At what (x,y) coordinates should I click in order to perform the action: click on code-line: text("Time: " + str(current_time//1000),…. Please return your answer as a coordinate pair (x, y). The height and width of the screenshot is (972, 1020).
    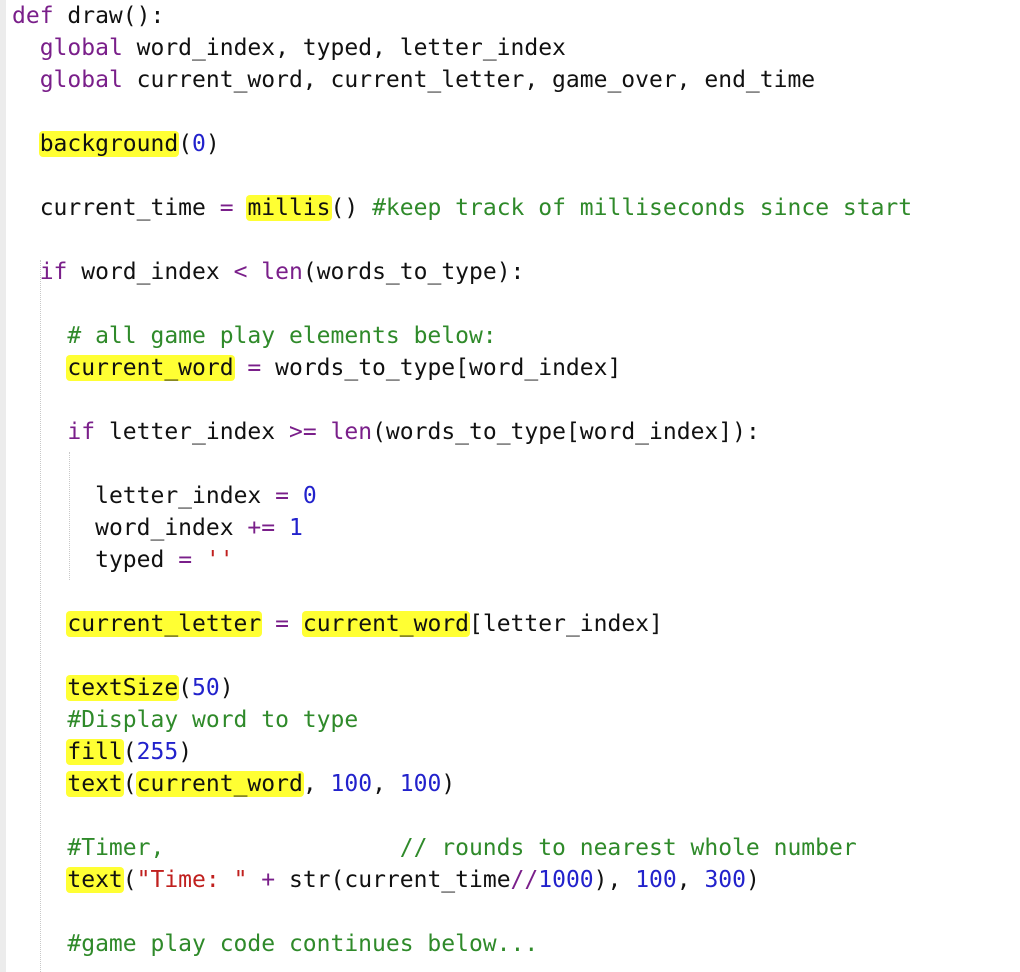
    Looking at the image, I should click on (512, 880).